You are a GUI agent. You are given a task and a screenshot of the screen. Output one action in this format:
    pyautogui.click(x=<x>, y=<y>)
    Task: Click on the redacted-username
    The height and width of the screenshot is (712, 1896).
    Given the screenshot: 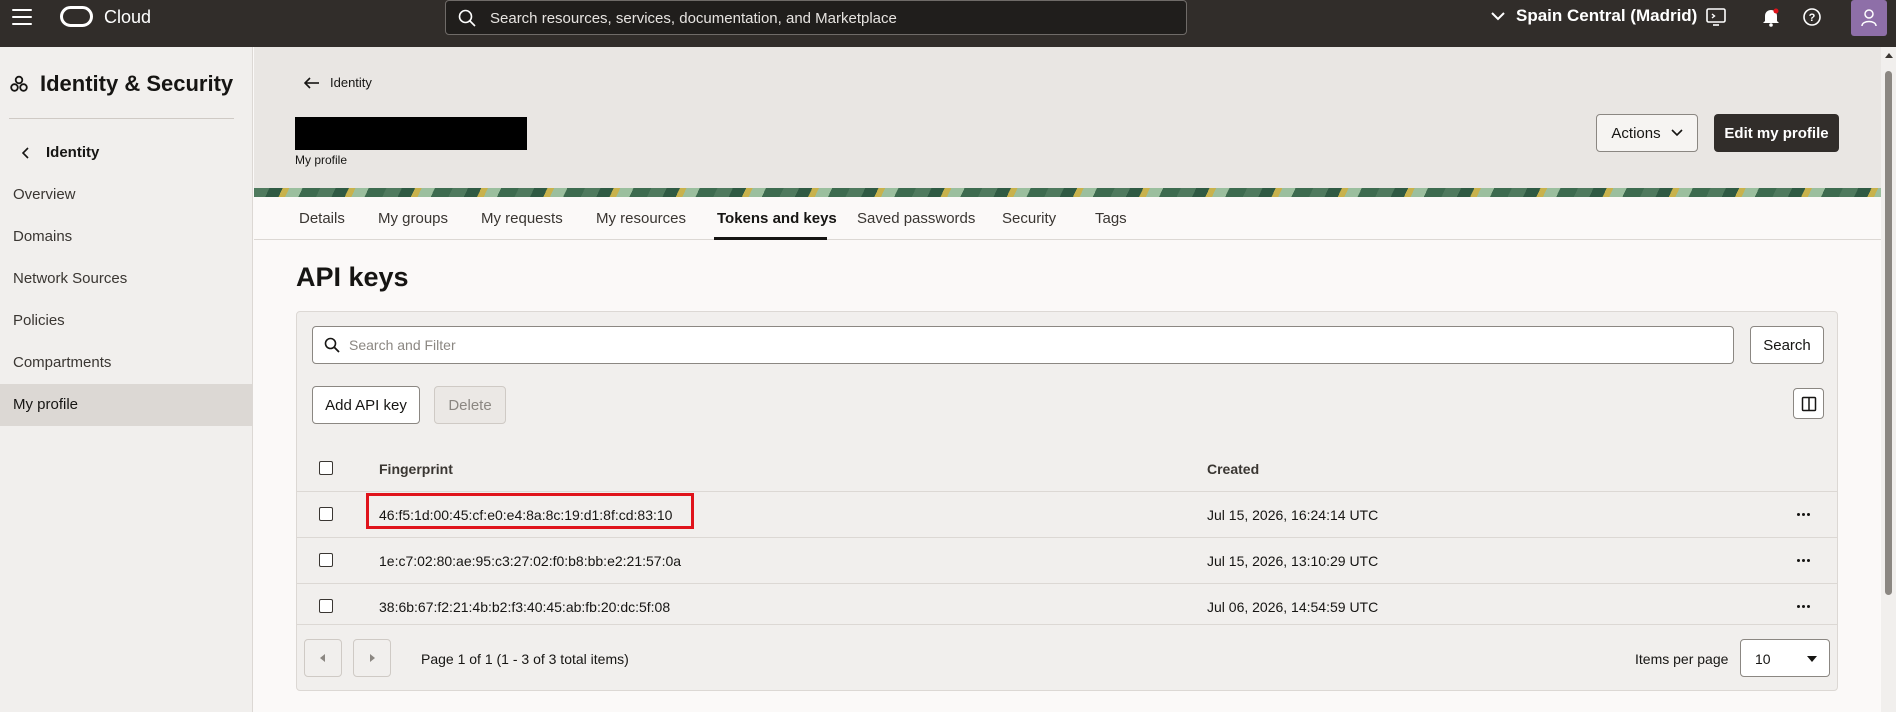 What is the action you would take?
    pyautogui.click(x=411, y=133)
    